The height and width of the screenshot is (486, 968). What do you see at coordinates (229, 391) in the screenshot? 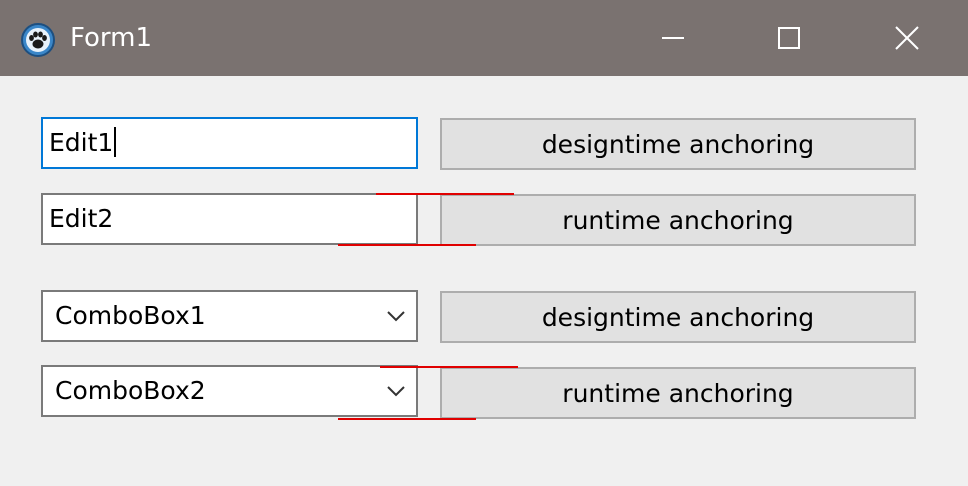
I see `combobox2: ComboBox2` at bounding box center [229, 391].